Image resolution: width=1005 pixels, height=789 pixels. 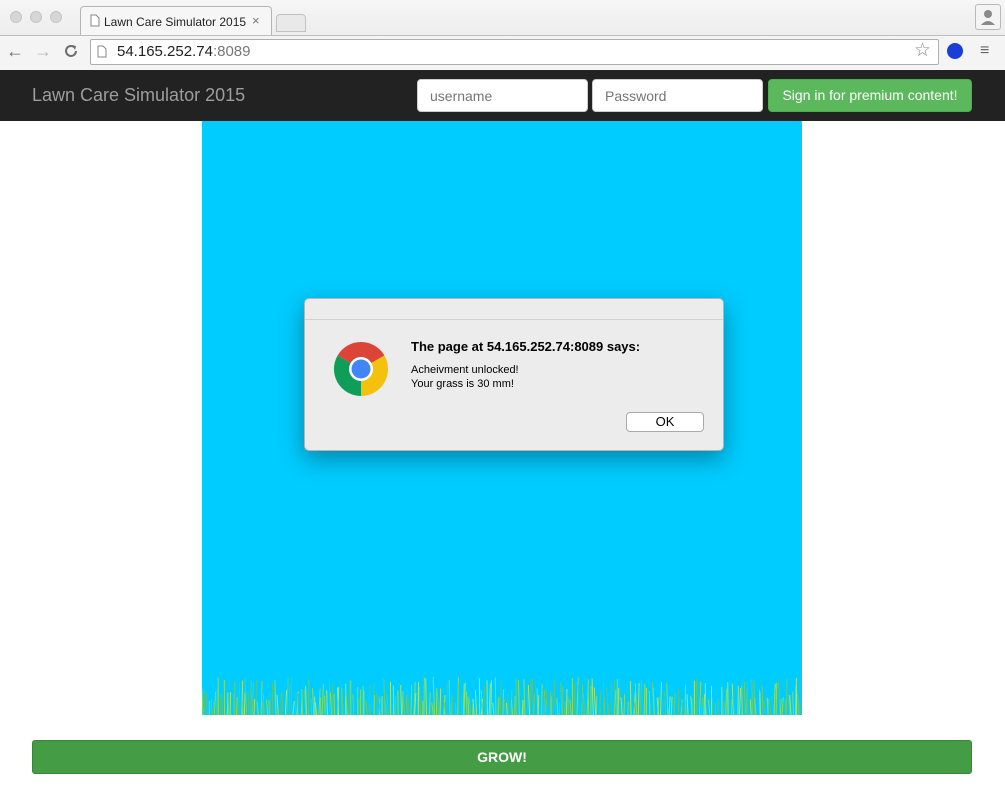 What do you see at coordinates (955, 51) in the screenshot?
I see `extension-icon` at bounding box center [955, 51].